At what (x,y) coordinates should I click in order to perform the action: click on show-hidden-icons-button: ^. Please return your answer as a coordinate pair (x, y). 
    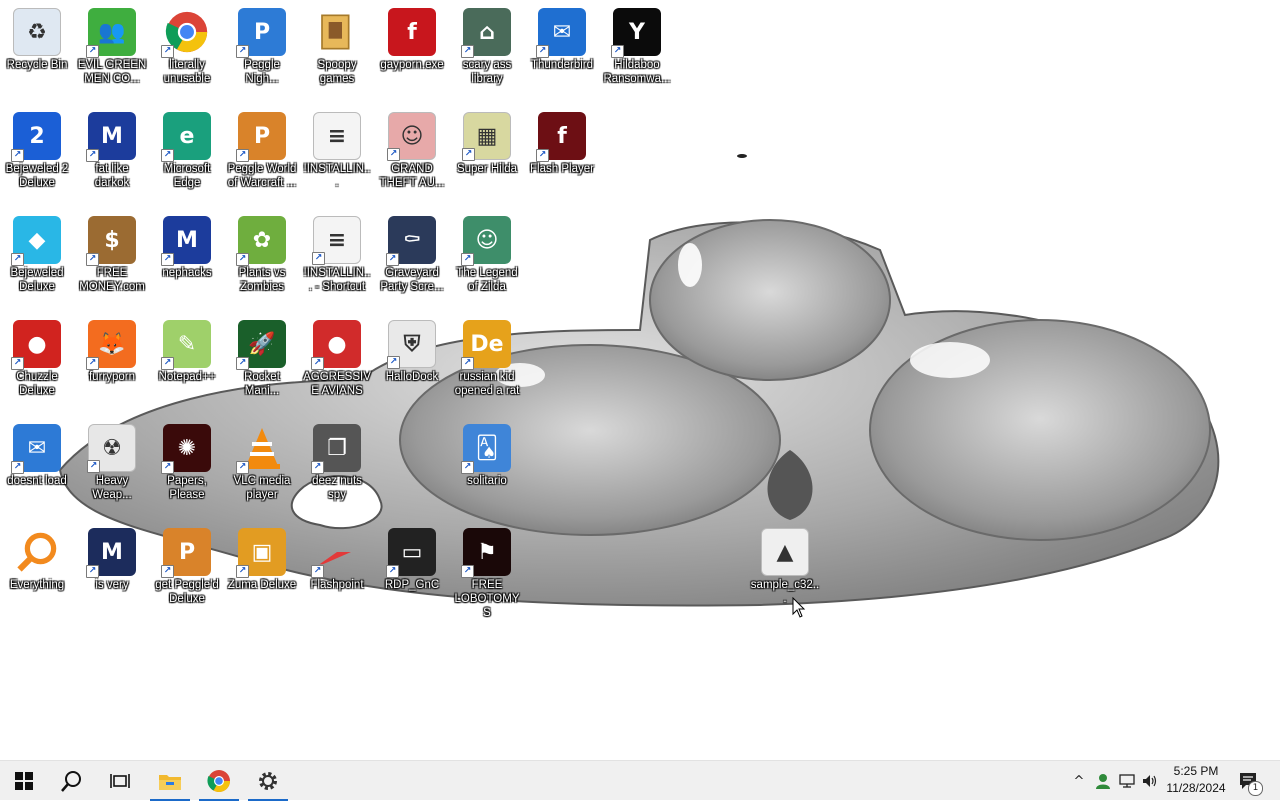
    Looking at the image, I should click on (1079, 781).